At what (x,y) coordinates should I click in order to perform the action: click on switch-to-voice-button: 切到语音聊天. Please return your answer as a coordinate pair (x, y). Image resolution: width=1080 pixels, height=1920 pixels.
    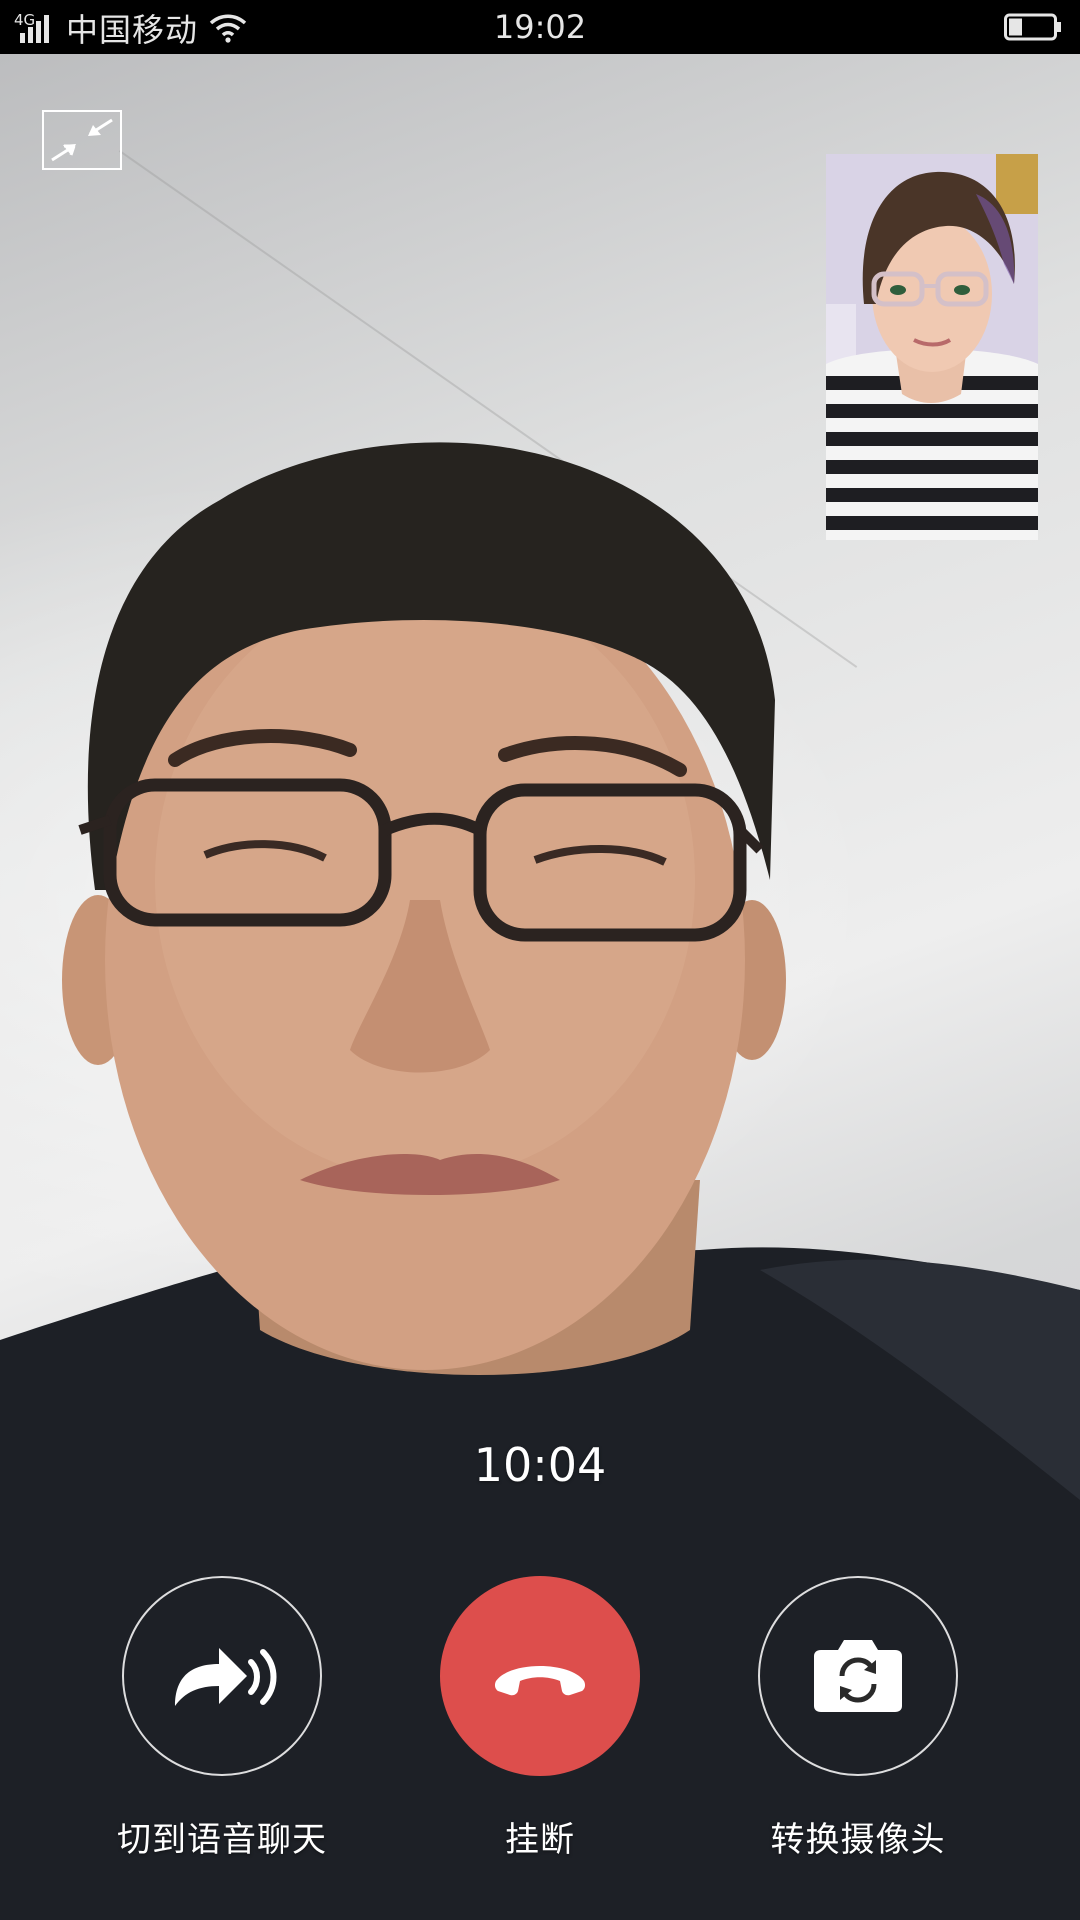
    Looking at the image, I should click on (222, 1718).